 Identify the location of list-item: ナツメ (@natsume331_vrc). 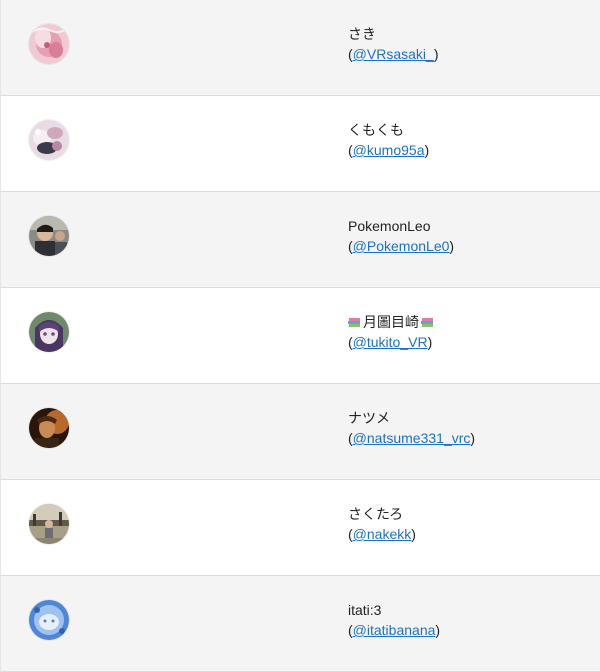
(300, 432).